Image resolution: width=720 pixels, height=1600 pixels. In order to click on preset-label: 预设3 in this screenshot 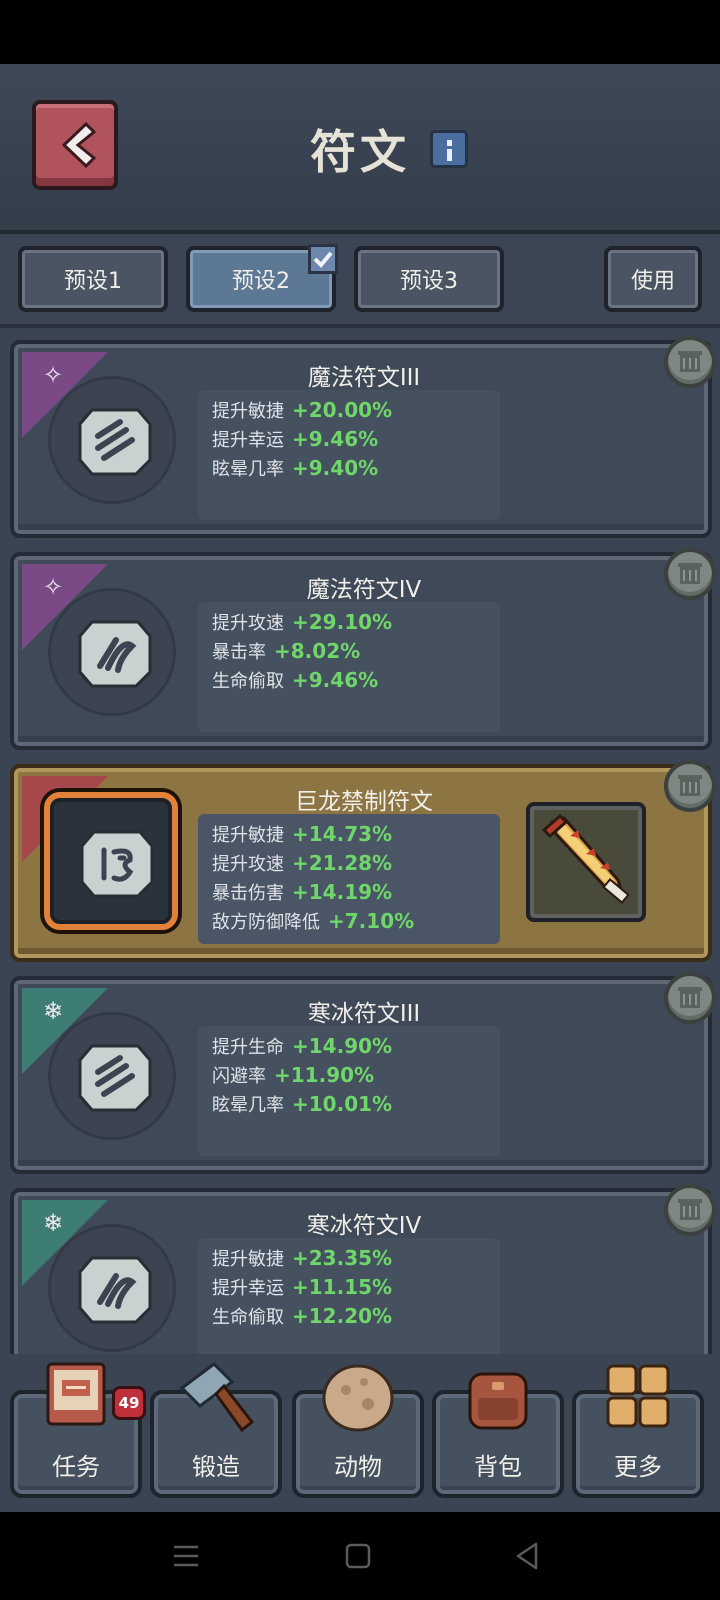, I will do `click(429, 281)`.